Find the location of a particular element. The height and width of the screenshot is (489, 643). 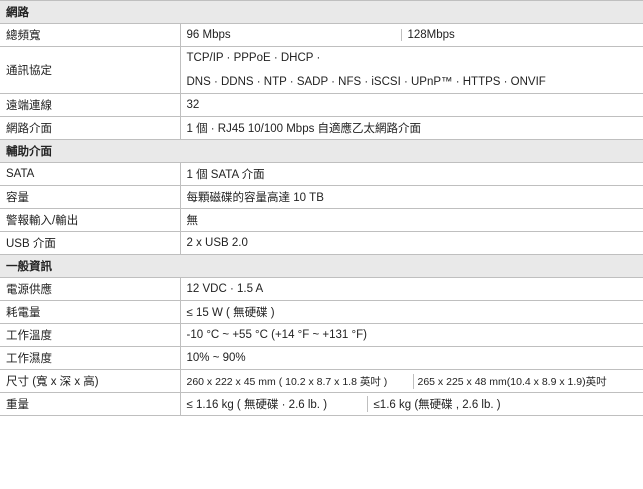

spec-label: 網路介面 is located at coordinates (90, 128).